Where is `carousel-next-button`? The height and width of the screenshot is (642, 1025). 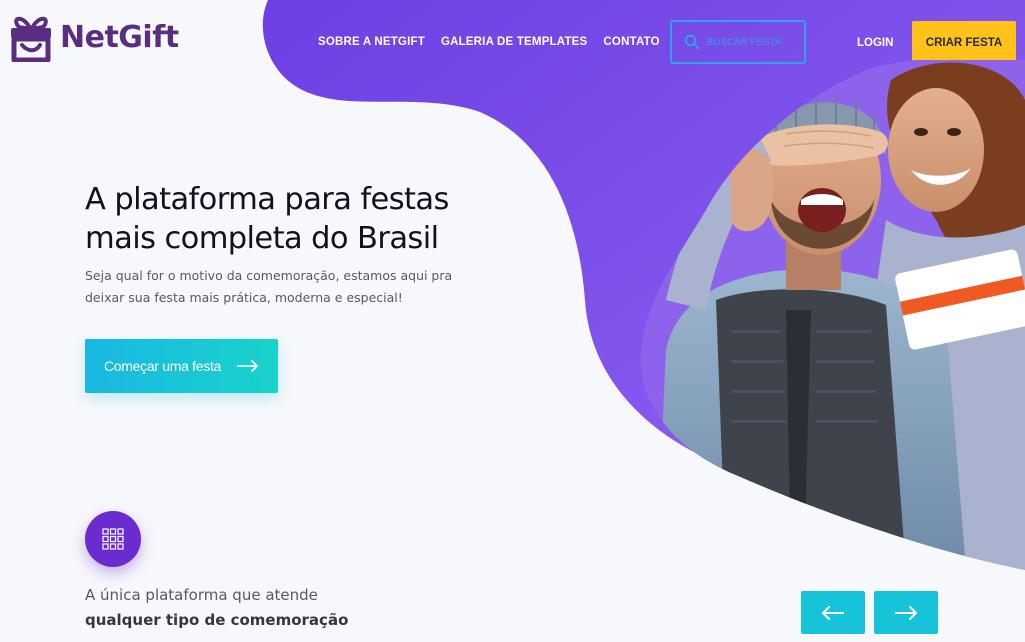
carousel-next-button is located at coordinates (906, 612).